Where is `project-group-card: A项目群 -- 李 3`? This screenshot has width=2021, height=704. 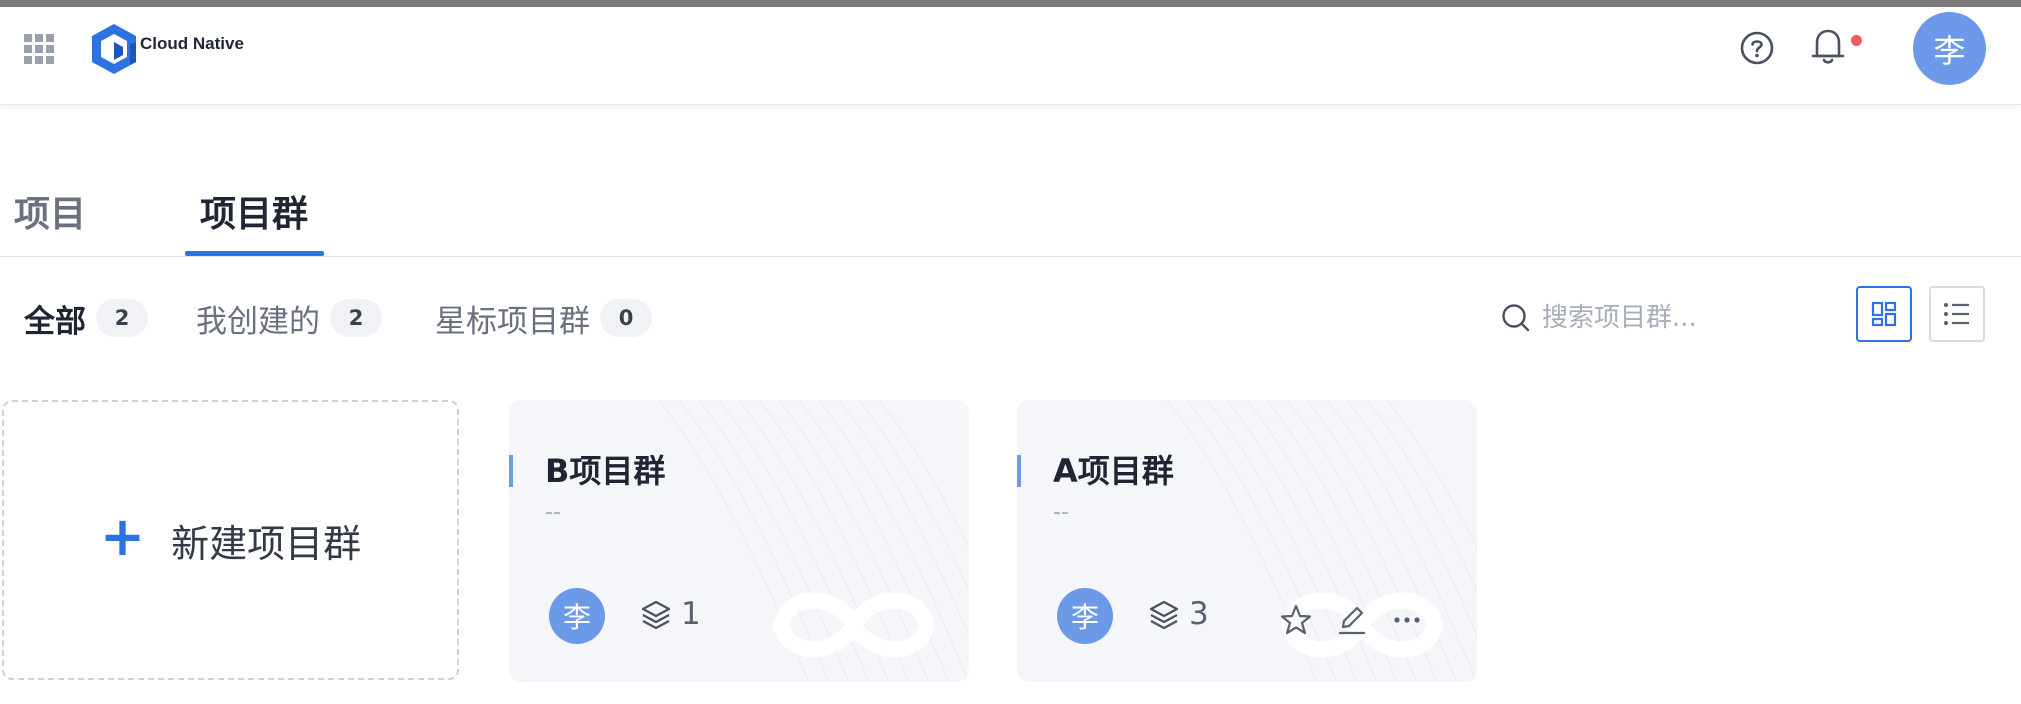
project-group-card: A项目群 -- 李 3 is located at coordinates (1247, 541).